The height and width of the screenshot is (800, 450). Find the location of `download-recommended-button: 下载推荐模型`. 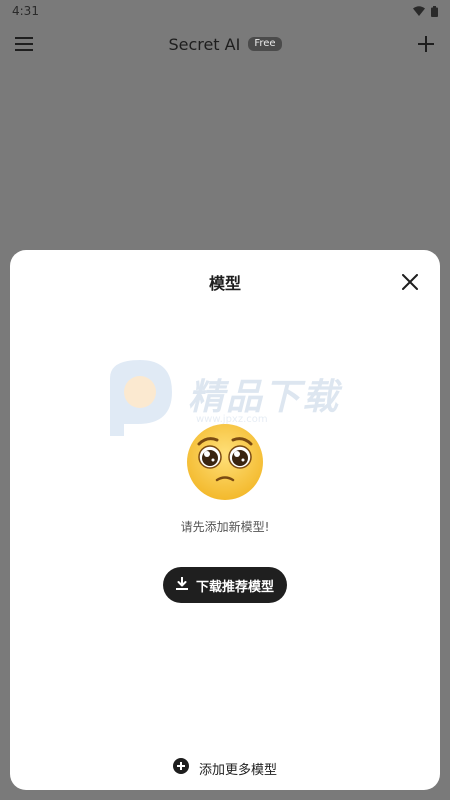

download-recommended-button: 下载推荐模型 is located at coordinates (225, 585).